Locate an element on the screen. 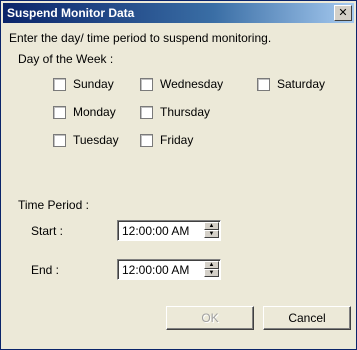 The image size is (357, 350). start-time-picker: 12:00:00 AM ▲ ▼ is located at coordinates (169, 230).